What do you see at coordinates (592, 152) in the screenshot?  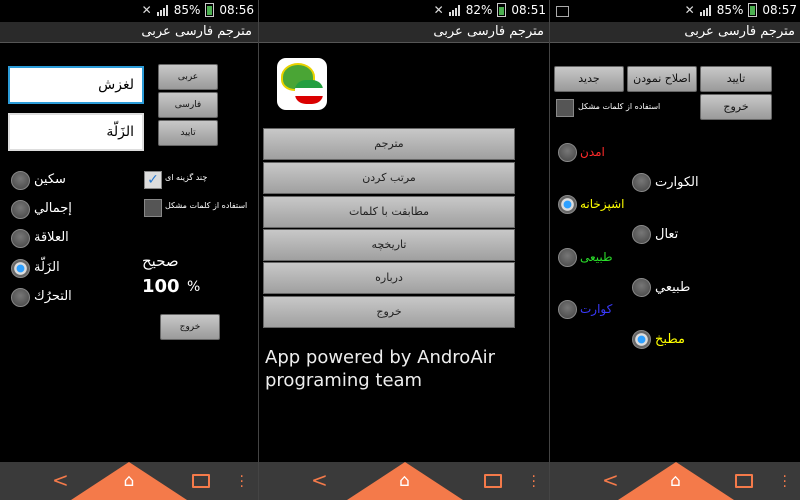 I see `word-label: امدن` at bounding box center [592, 152].